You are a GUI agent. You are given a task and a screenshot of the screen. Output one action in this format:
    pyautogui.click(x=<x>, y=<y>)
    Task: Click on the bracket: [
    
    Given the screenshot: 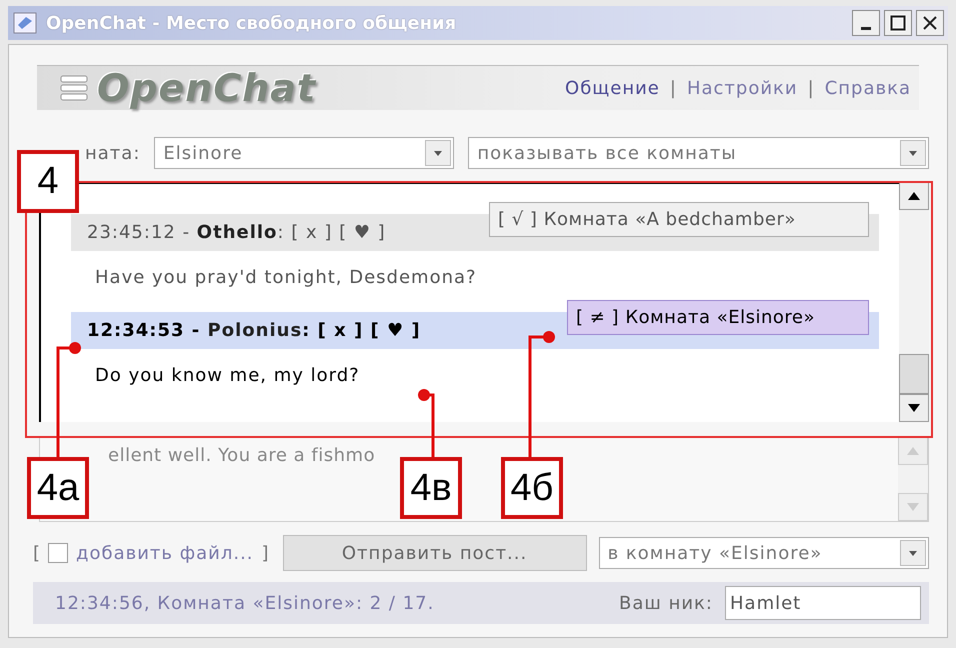 What is the action you would take?
    pyautogui.click(x=36, y=553)
    